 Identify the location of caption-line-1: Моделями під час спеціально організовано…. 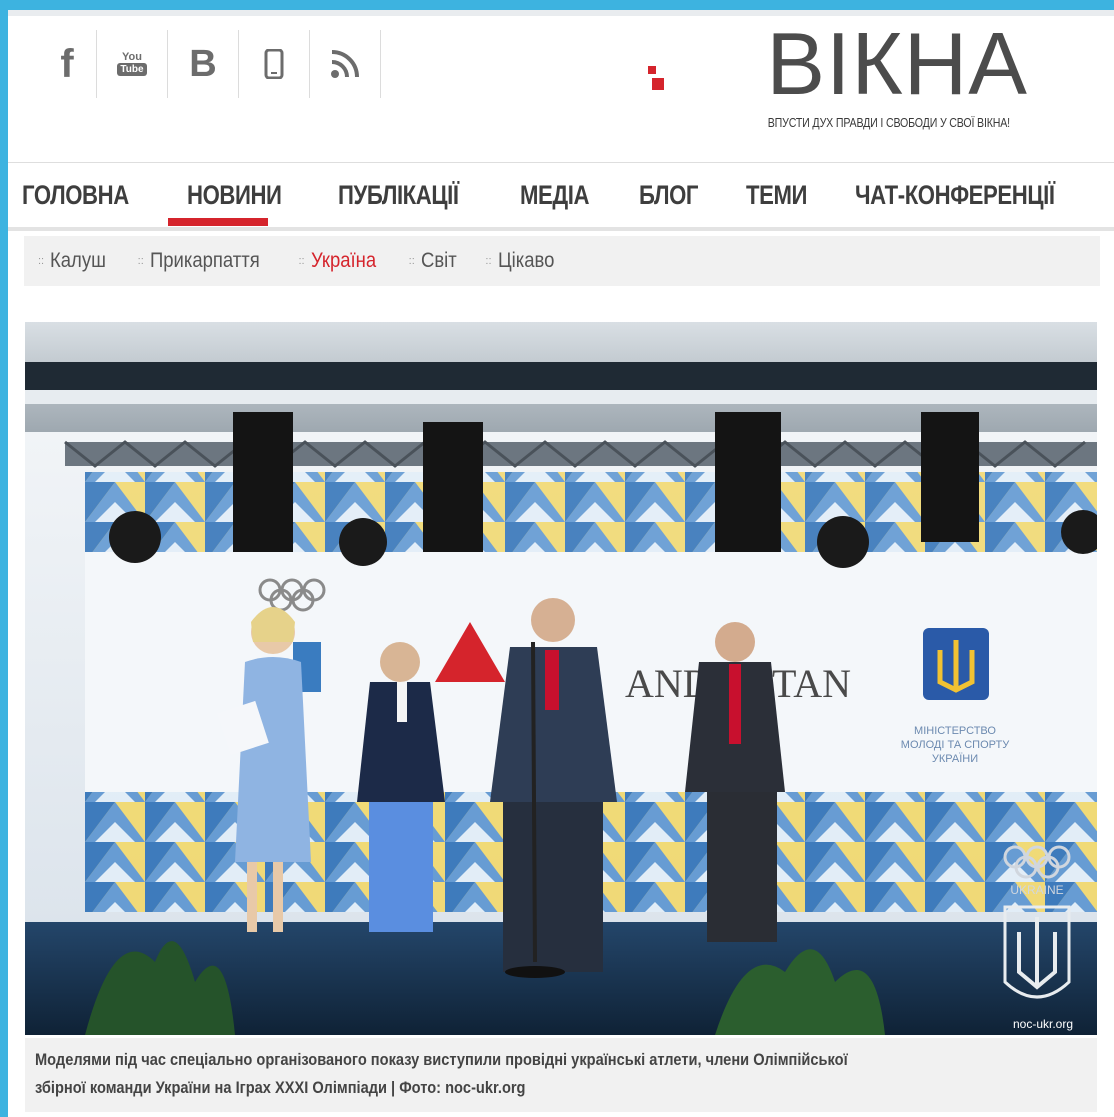
(441, 1059).